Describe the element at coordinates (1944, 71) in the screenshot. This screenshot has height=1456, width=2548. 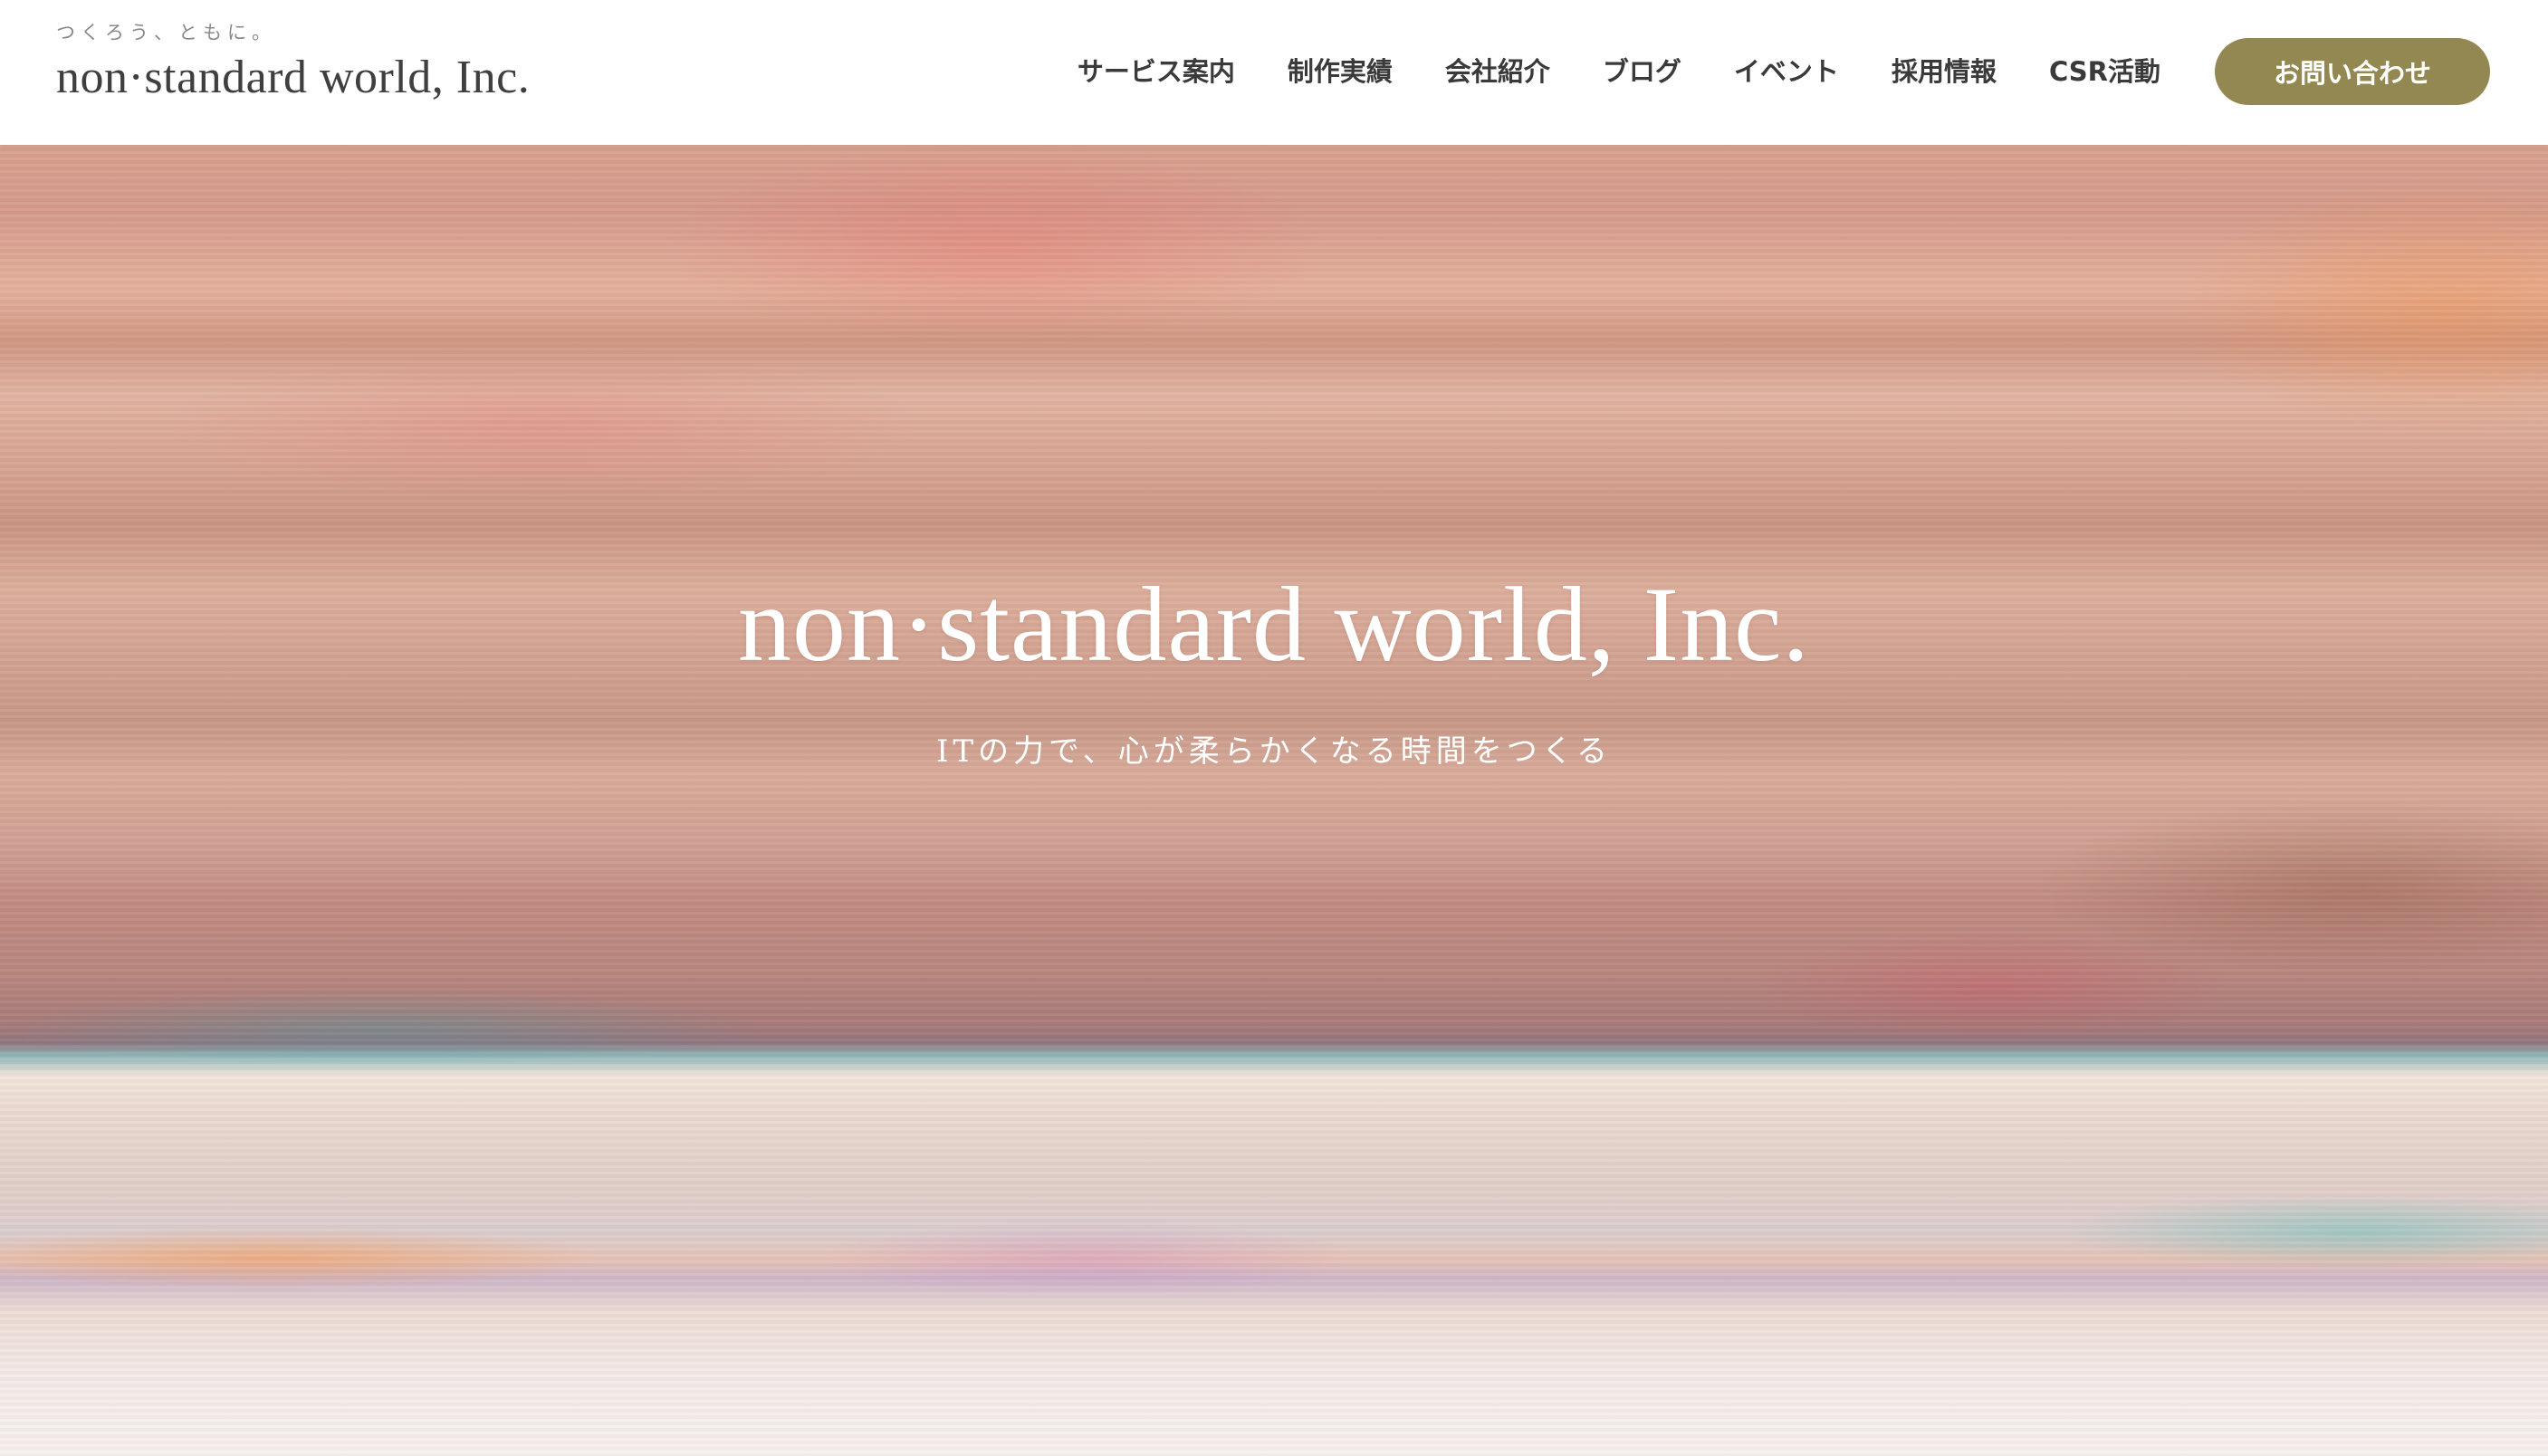
I see `nav-item-recruit: 採用情報` at that location.